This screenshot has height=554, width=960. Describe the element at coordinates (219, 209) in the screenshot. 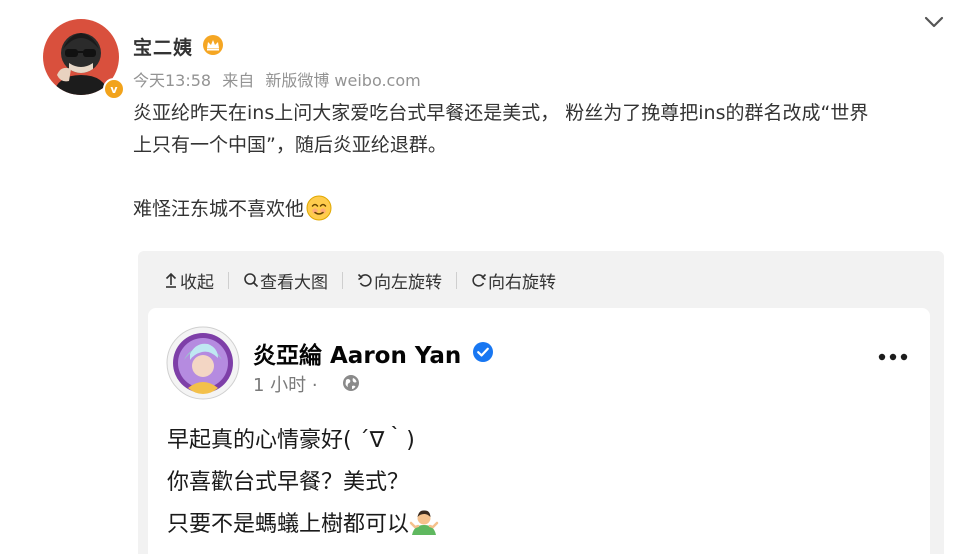

I see `content-line-3-text: 难怪汪东城不喜欢他` at that location.